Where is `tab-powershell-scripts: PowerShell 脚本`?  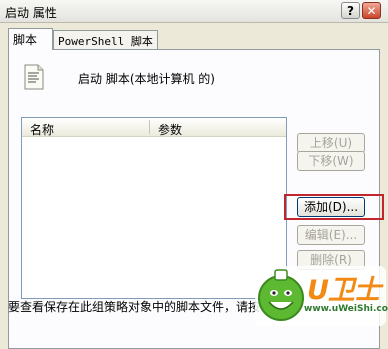
tab-powershell-scripts: PowerShell 脚本 is located at coordinates (105, 39).